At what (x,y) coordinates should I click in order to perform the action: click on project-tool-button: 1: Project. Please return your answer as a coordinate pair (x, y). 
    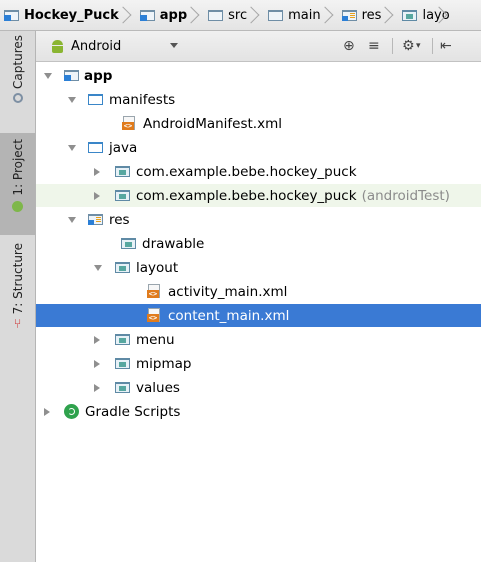
    Looking at the image, I should click on (17, 184).